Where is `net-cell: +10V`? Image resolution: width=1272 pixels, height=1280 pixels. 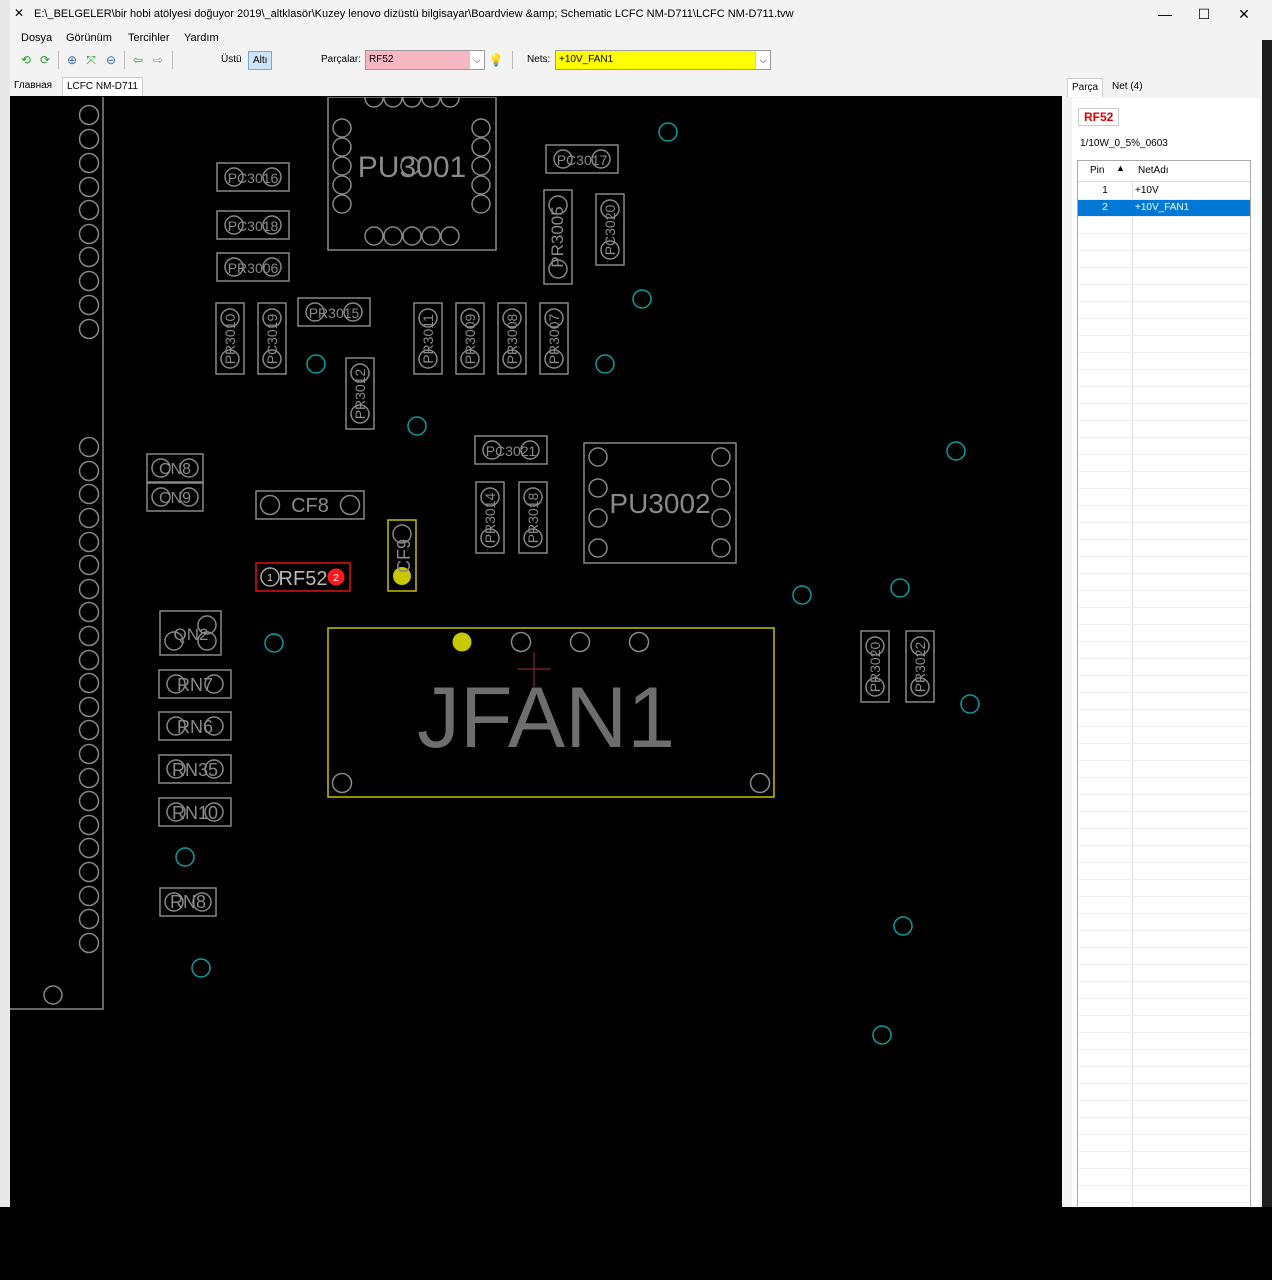
net-cell: +10V is located at coordinates (1147, 190).